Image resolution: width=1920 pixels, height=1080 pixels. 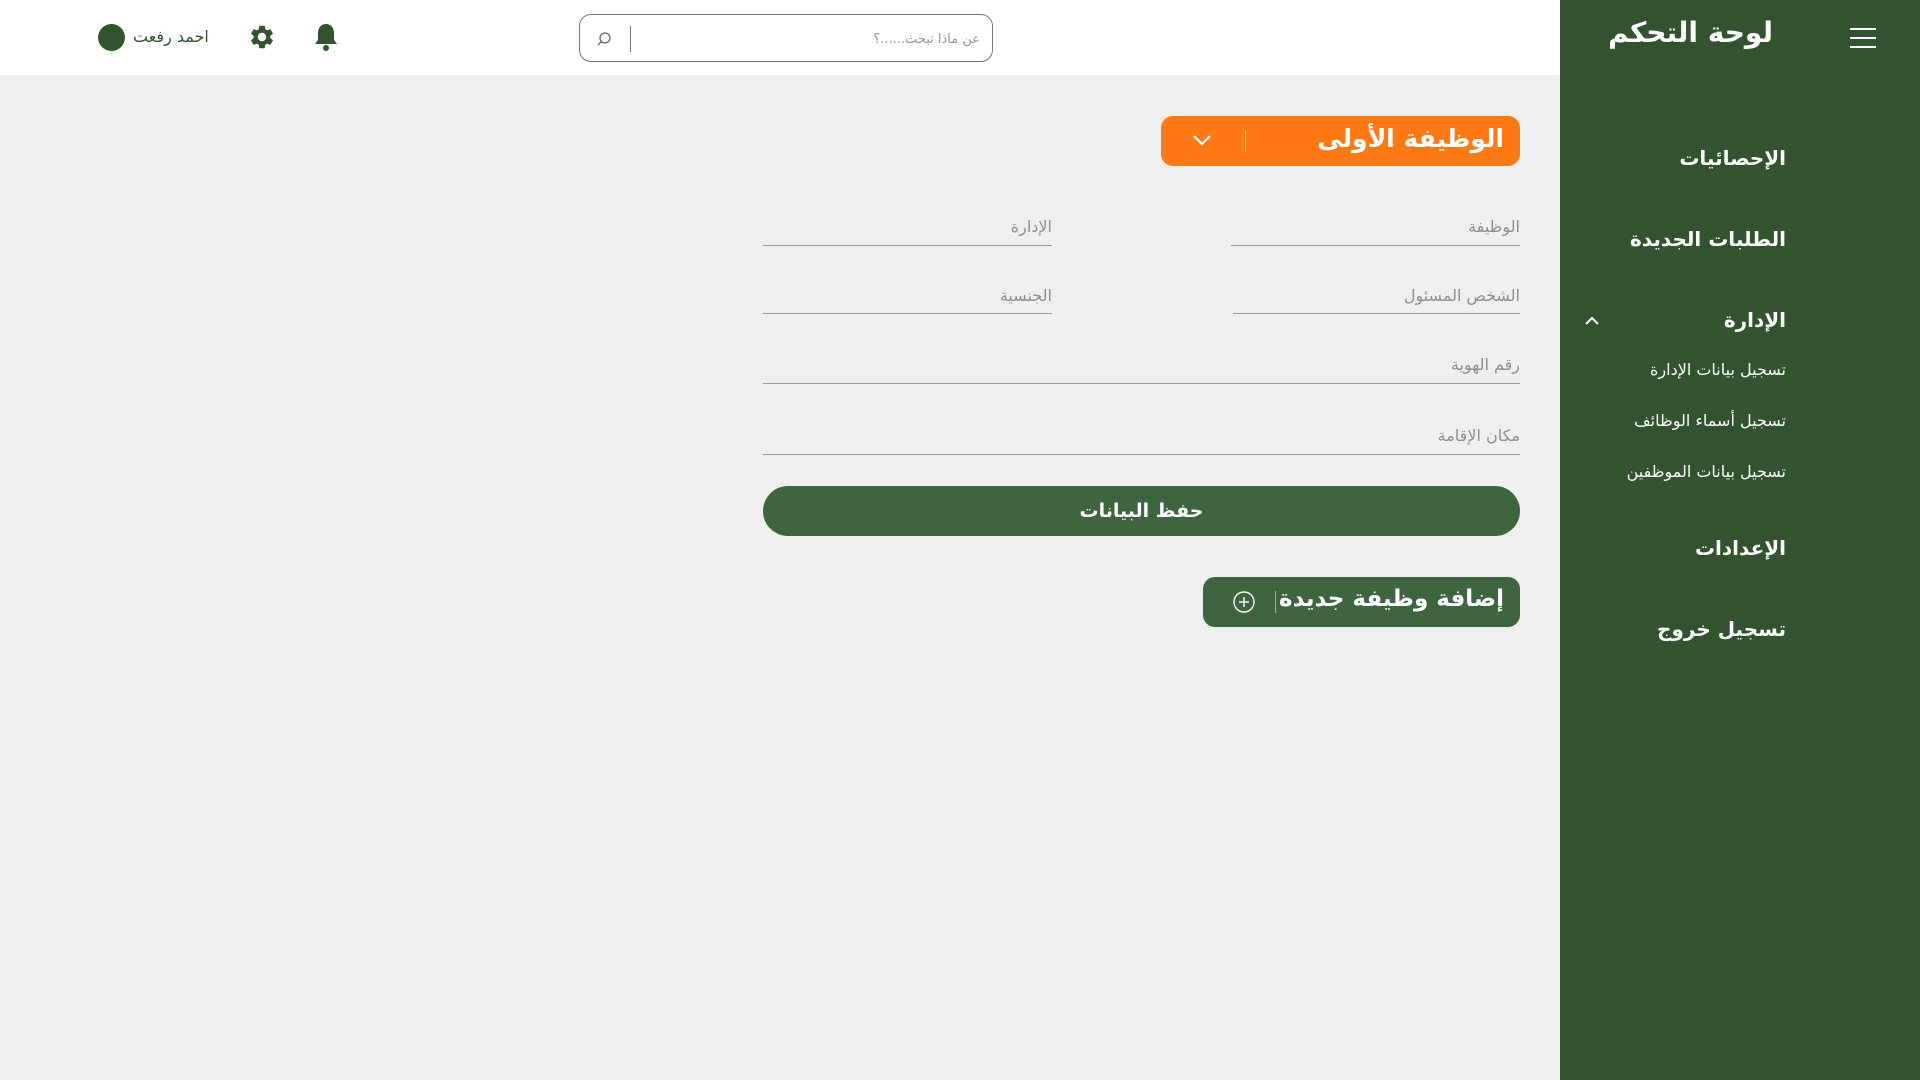 I want to click on residence-input, so click(x=1141, y=433).